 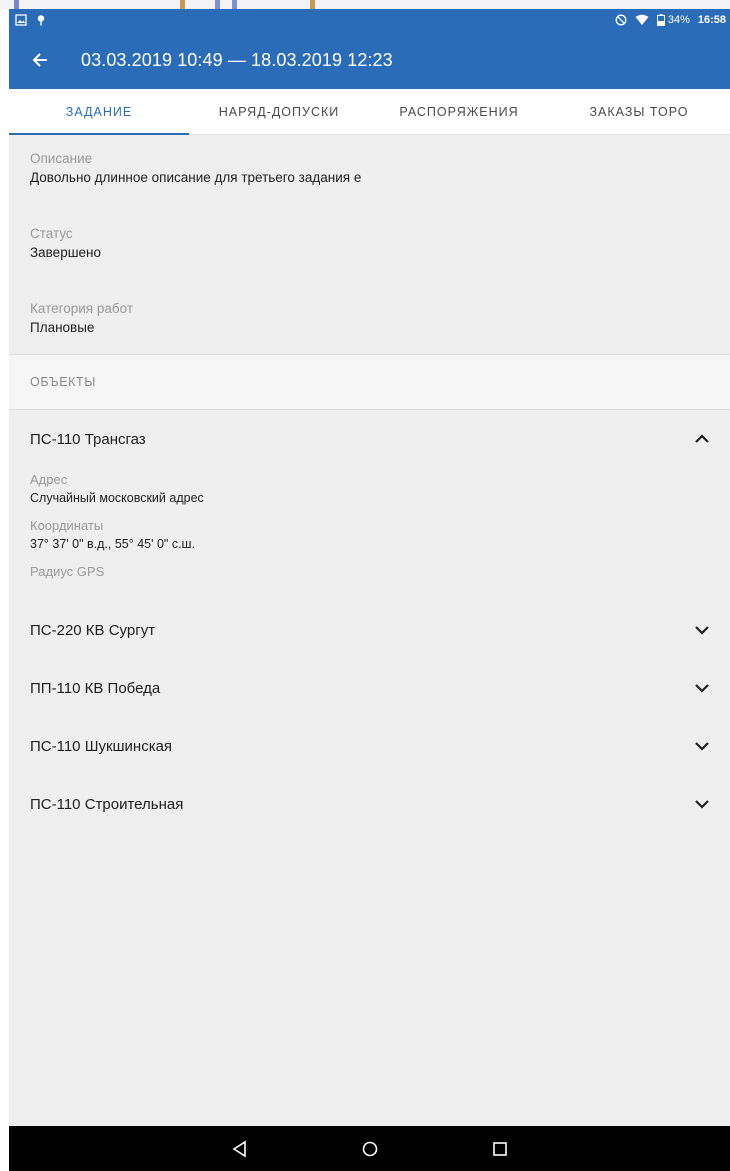 What do you see at coordinates (101, 746) in the screenshot?
I see `object-title: ПС-110 Шукшинская` at bounding box center [101, 746].